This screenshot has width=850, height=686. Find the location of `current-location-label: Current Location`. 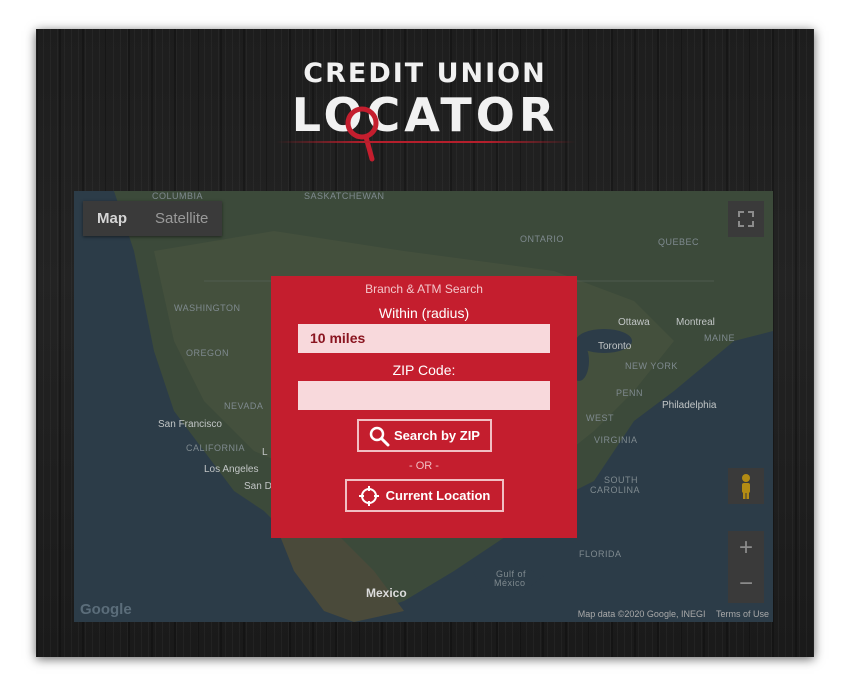

current-location-label: Current Location is located at coordinates (438, 495).